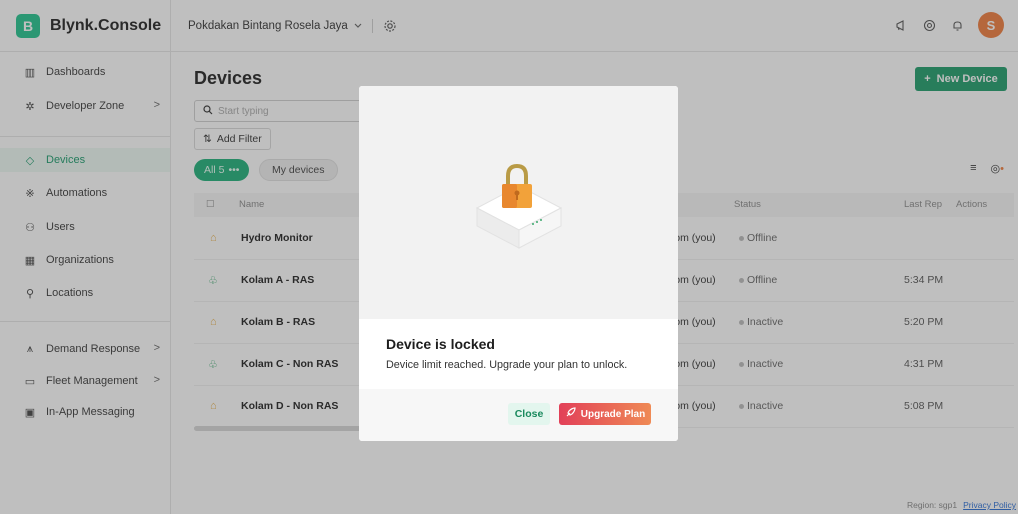 The width and height of the screenshot is (1018, 514). Describe the element at coordinates (518, 202) in the screenshot. I see `locked-device-illustration` at that location.